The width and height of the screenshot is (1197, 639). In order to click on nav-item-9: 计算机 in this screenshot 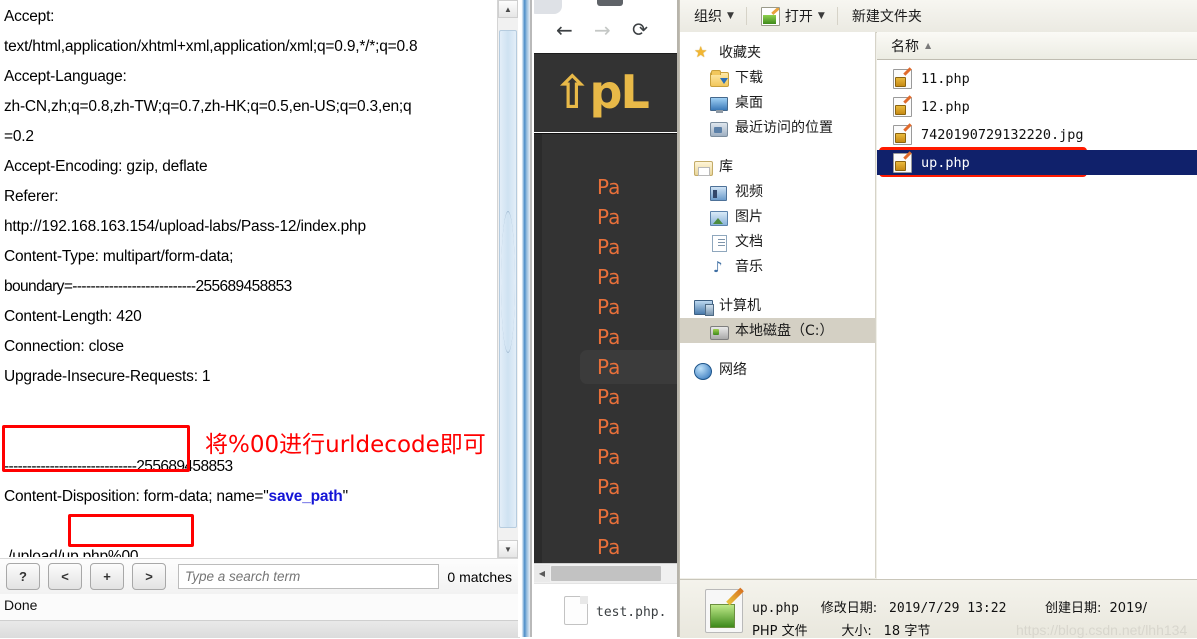, I will do `click(777, 305)`.